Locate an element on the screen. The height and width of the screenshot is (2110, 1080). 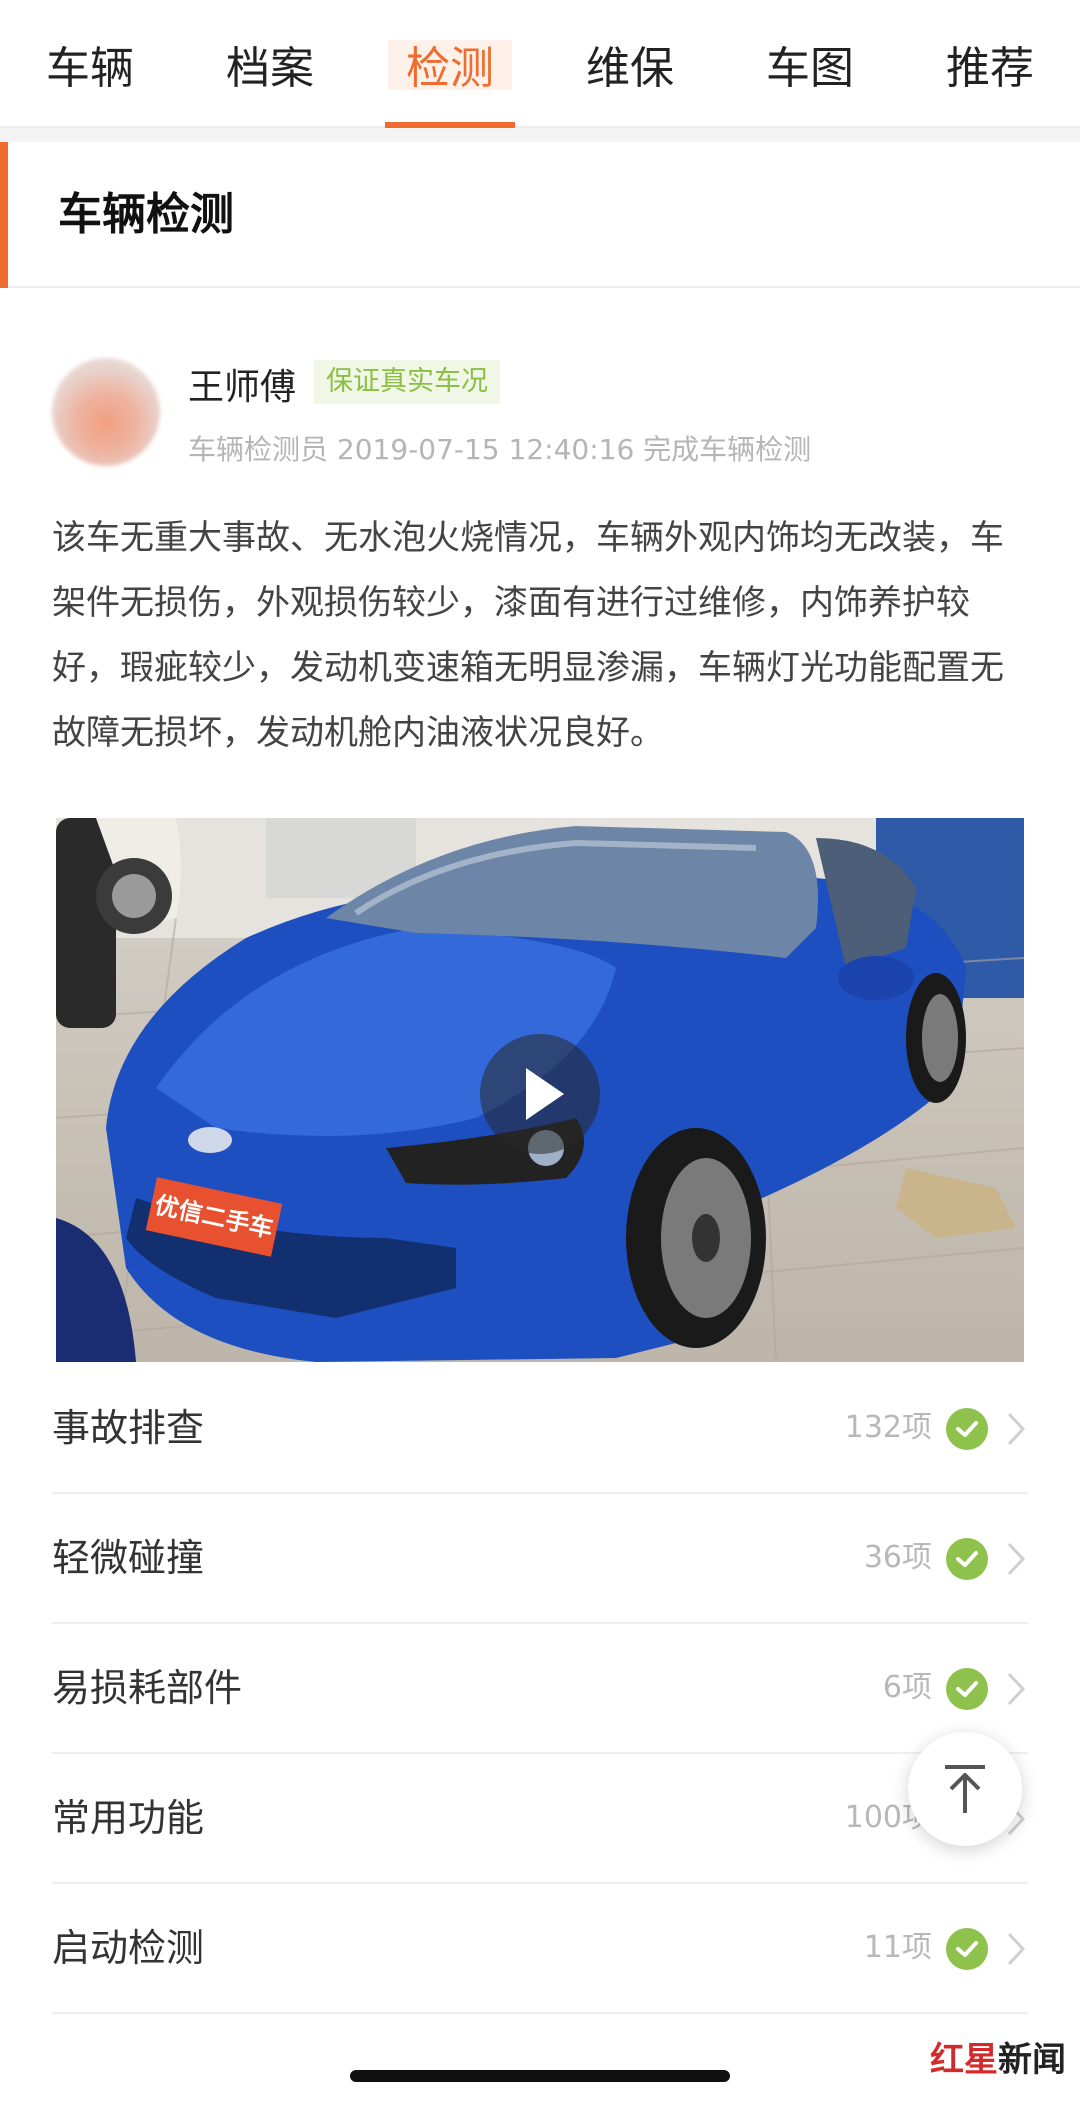
section-header: 车辆检测 is located at coordinates (540, 215).